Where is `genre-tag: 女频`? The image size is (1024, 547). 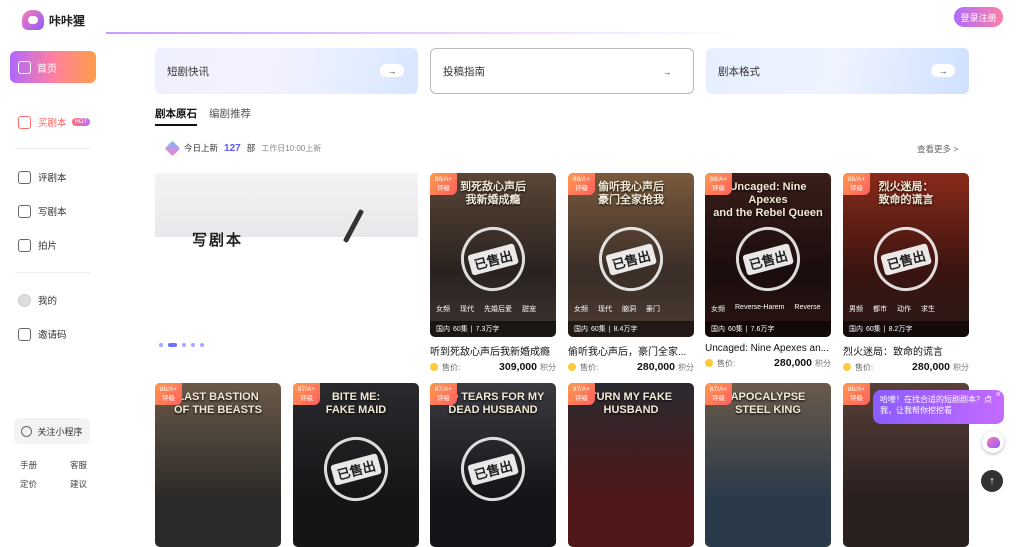
genre-tag: 女频 is located at coordinates (718, 309).